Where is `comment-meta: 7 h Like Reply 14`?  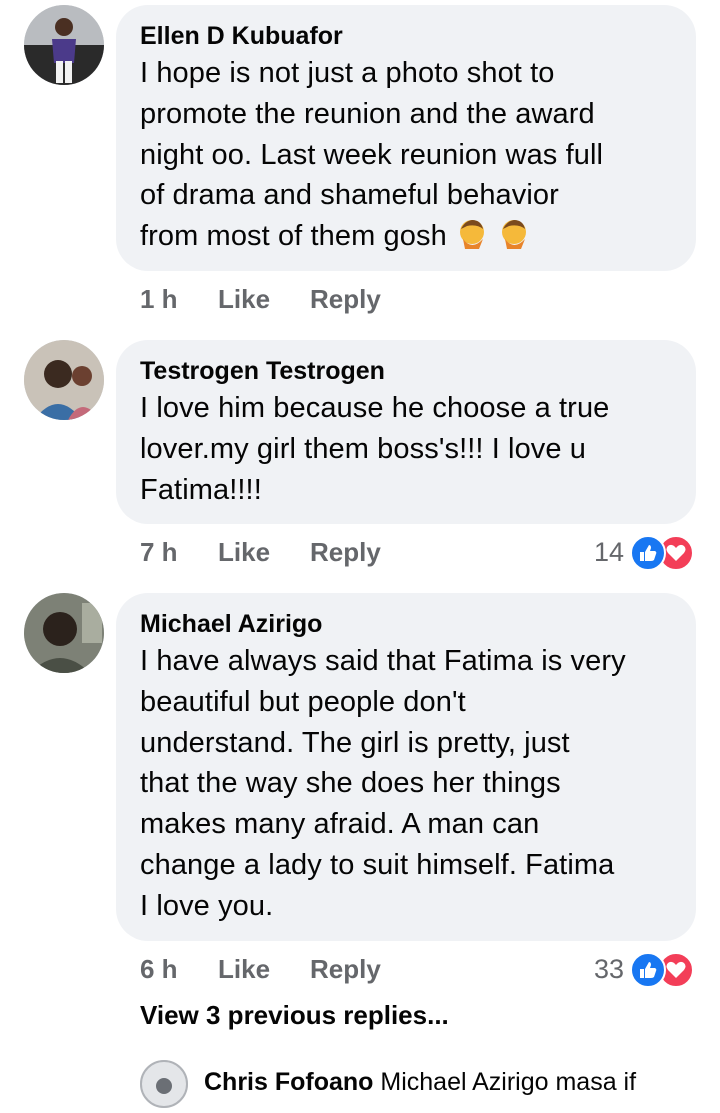 comment-meta: 7 h Like Reply 14 is located at coordinates (418, 553).